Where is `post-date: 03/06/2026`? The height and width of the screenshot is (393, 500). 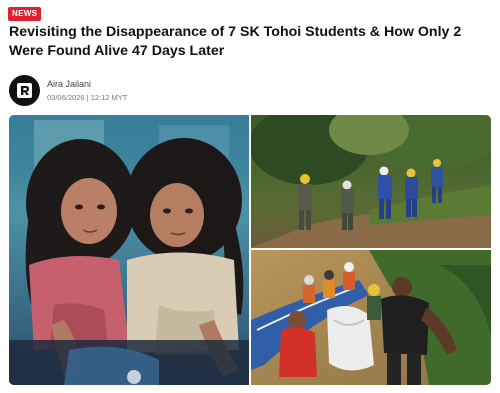 post-date: 03/06/2026 is located at coordinates (66, 97).